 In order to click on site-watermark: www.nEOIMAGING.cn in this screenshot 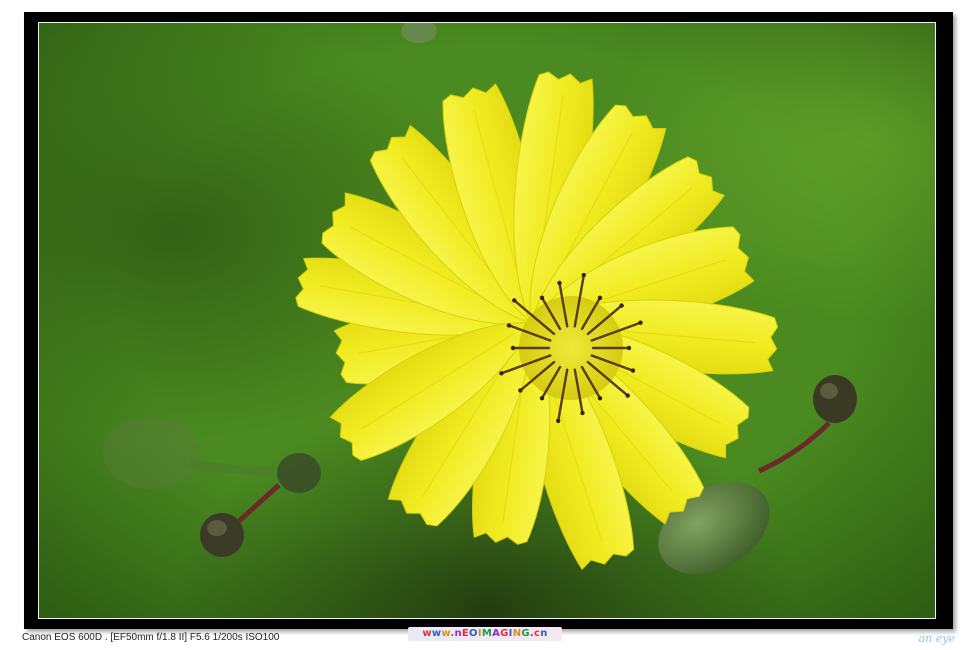, I will do `click(485, 634)`.